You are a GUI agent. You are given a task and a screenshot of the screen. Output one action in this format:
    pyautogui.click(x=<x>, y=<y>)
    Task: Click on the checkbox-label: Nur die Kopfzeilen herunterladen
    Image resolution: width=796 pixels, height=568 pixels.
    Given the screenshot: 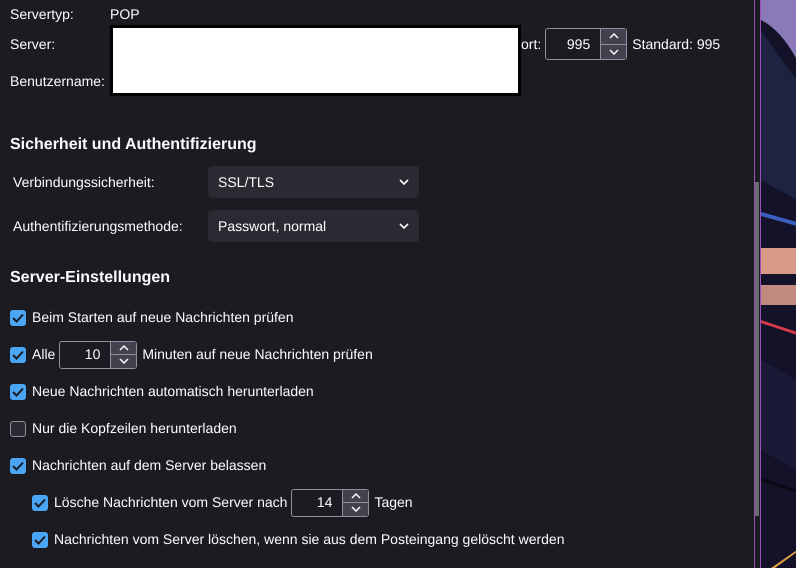 What is the action you would take?
    pyautogui.click(x=134, y=428)
    